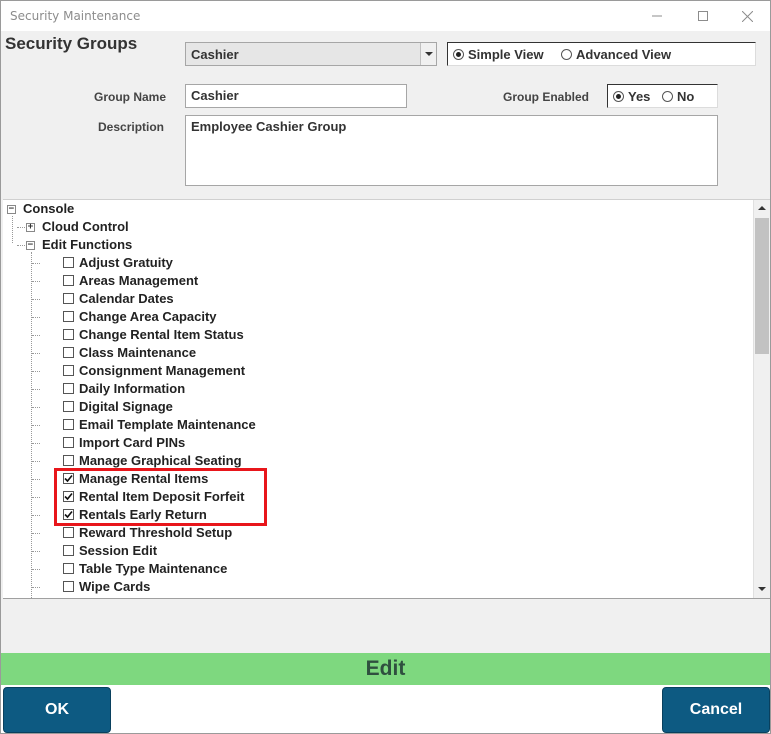  I want to click on enabled-yes-radio: Yes, so click(631, 96).